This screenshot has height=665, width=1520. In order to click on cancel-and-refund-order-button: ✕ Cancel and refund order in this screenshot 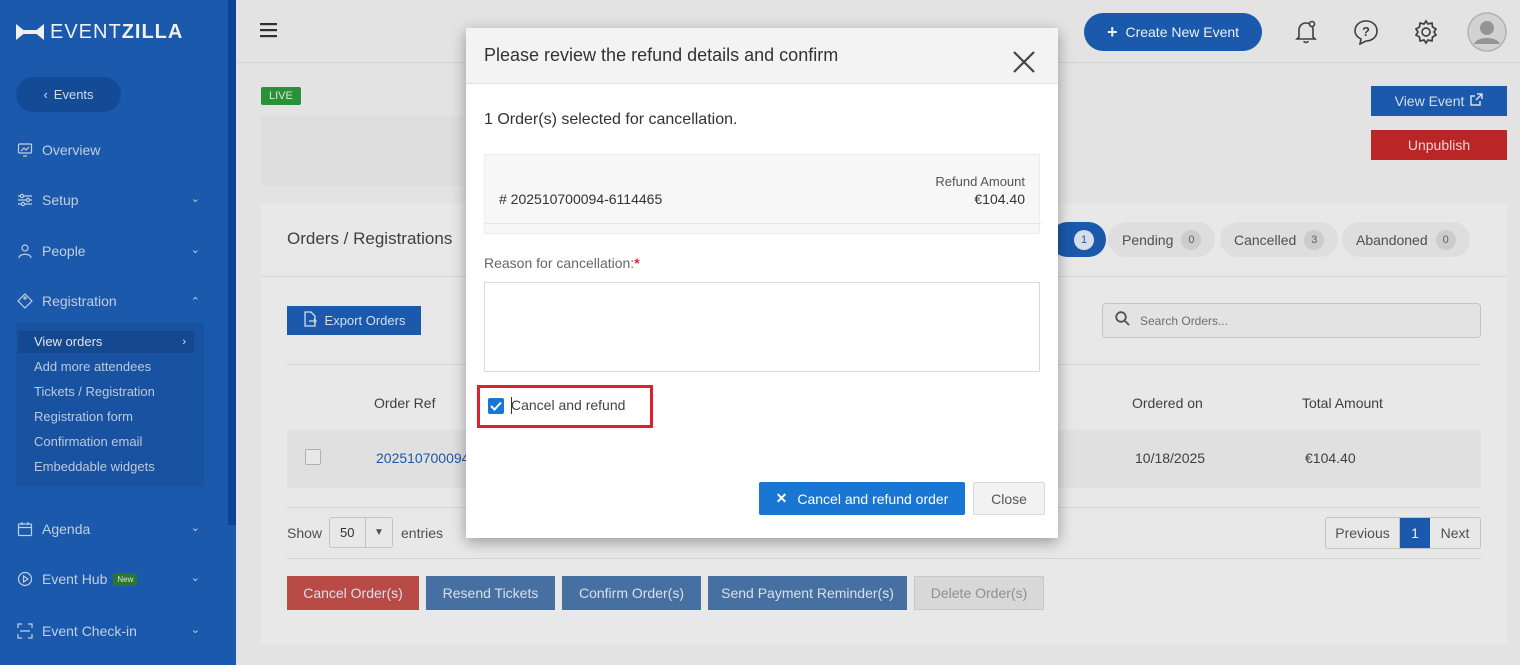, I will do `click(862, 498)`.